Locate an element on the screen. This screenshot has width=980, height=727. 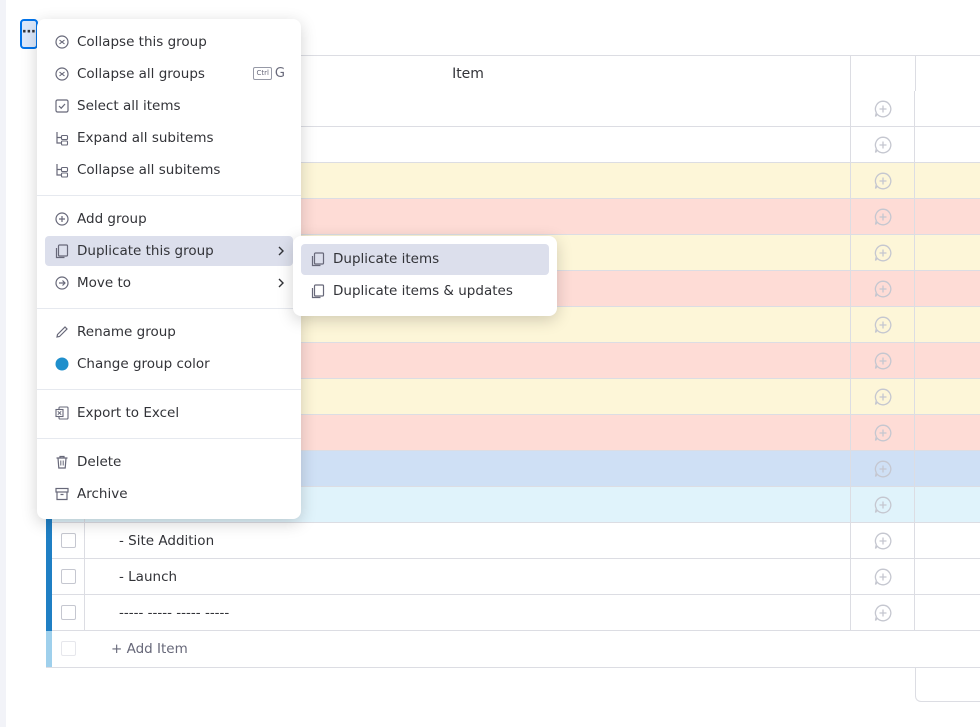
table-row: ----- ----- ----- ----- is located at coordinates (513, 613).